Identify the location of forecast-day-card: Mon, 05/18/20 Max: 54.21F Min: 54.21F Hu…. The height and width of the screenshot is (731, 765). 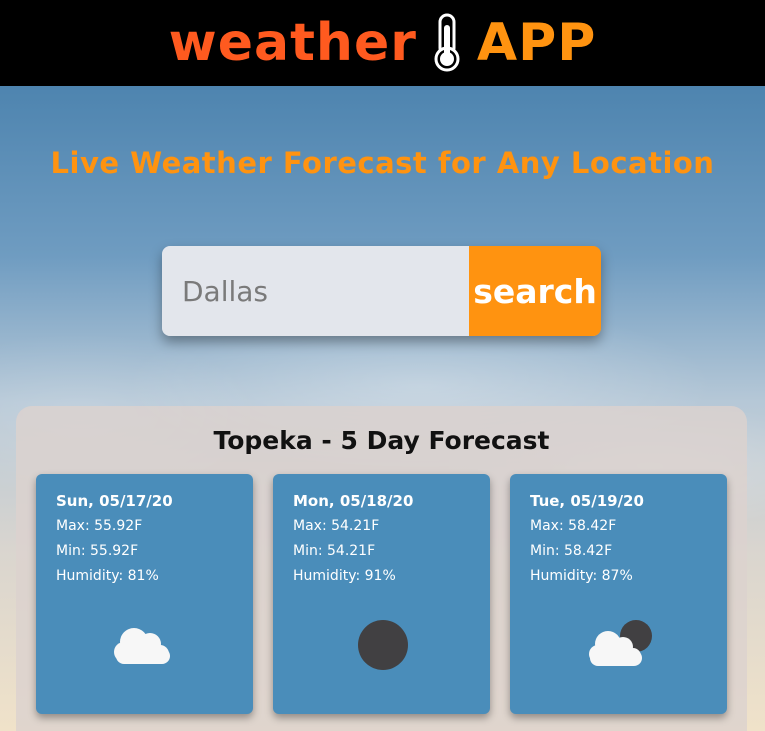
(381, 594).